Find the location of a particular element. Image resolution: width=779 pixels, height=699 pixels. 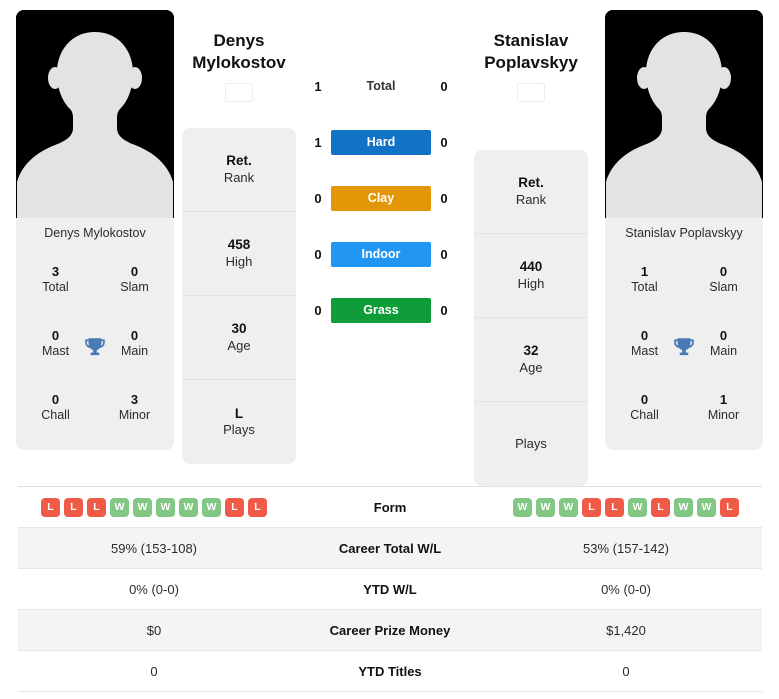

titles-minor-right: 1 Minor is located at coordinates (723, 408).